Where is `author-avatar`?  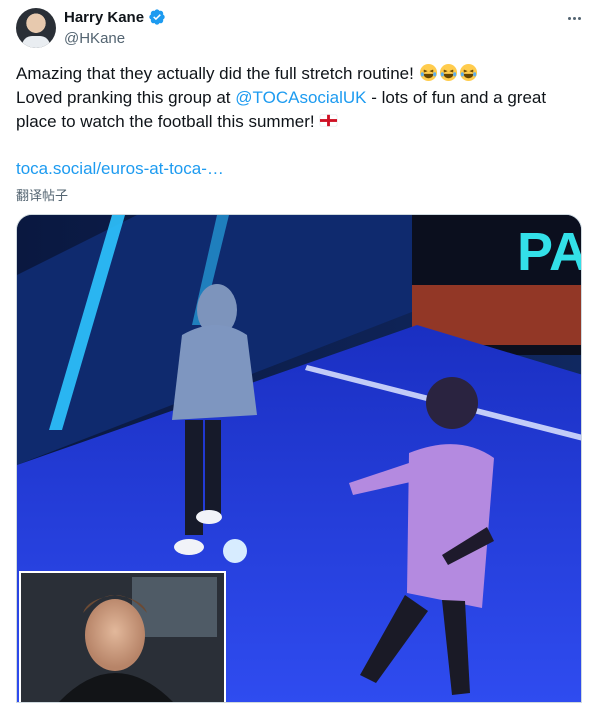
author-avatar is located at coordinates (36, 28).